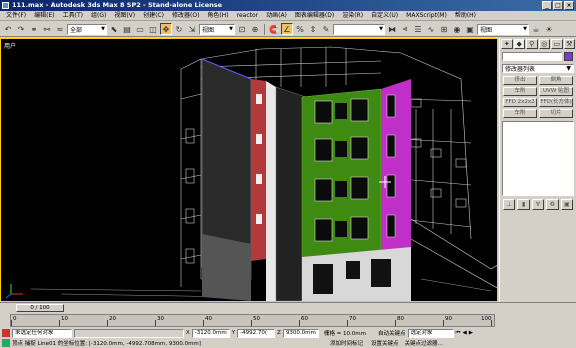 The image size is (576, 348). Describe the element at coordinates (520, 113) in the screenshot. I see `lathe-button-2: 车削` at that location.